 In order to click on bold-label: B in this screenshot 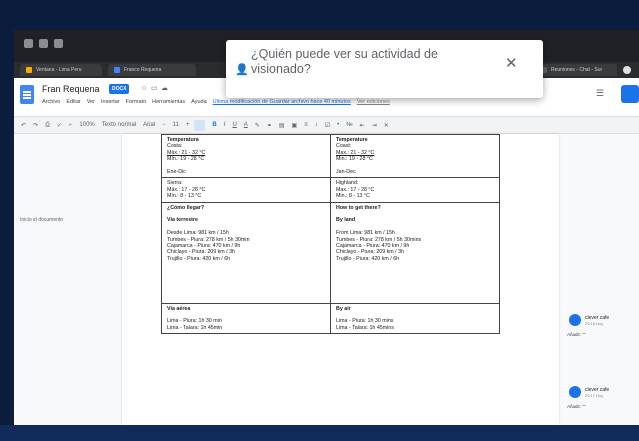, I will do `click(214, 125)`.